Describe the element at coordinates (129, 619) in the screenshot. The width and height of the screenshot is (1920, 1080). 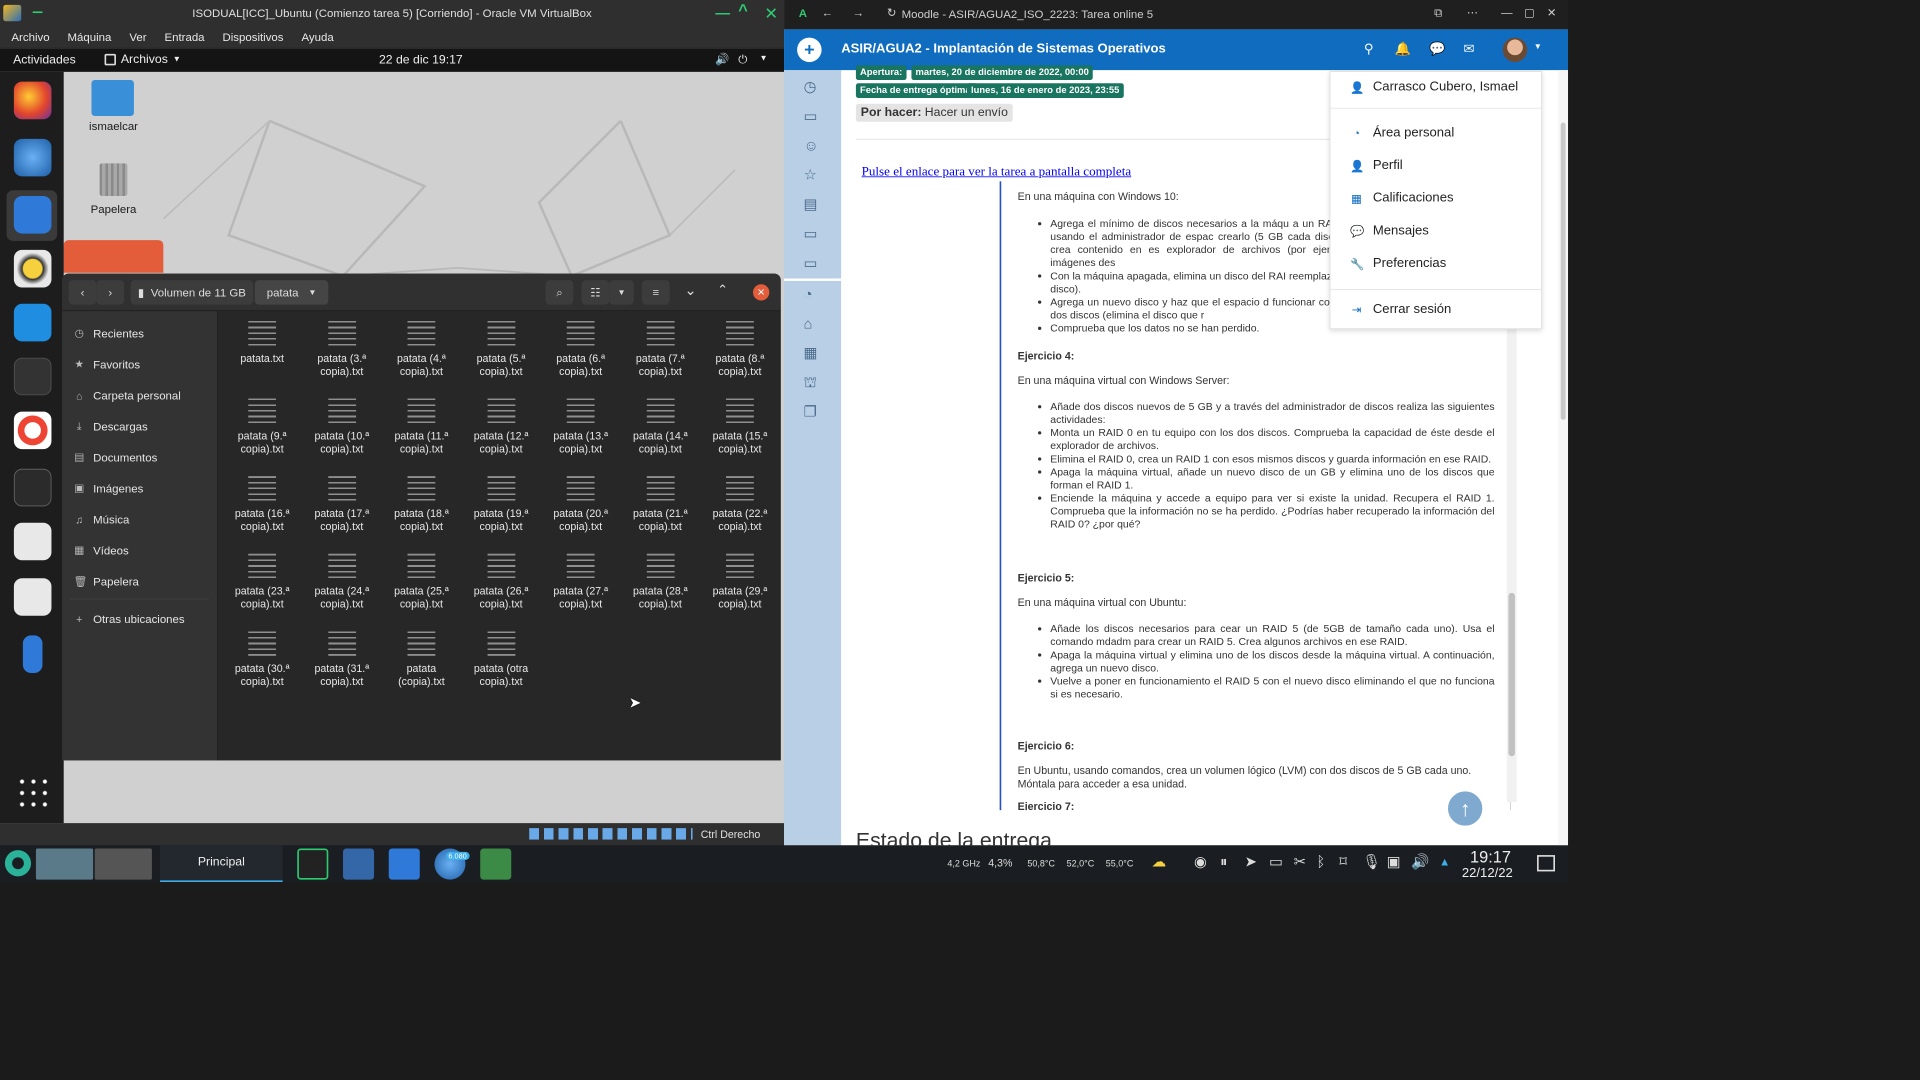
I see `sidebar-item-otras-ubicaciones: + Otras ubicaciones` at that location.